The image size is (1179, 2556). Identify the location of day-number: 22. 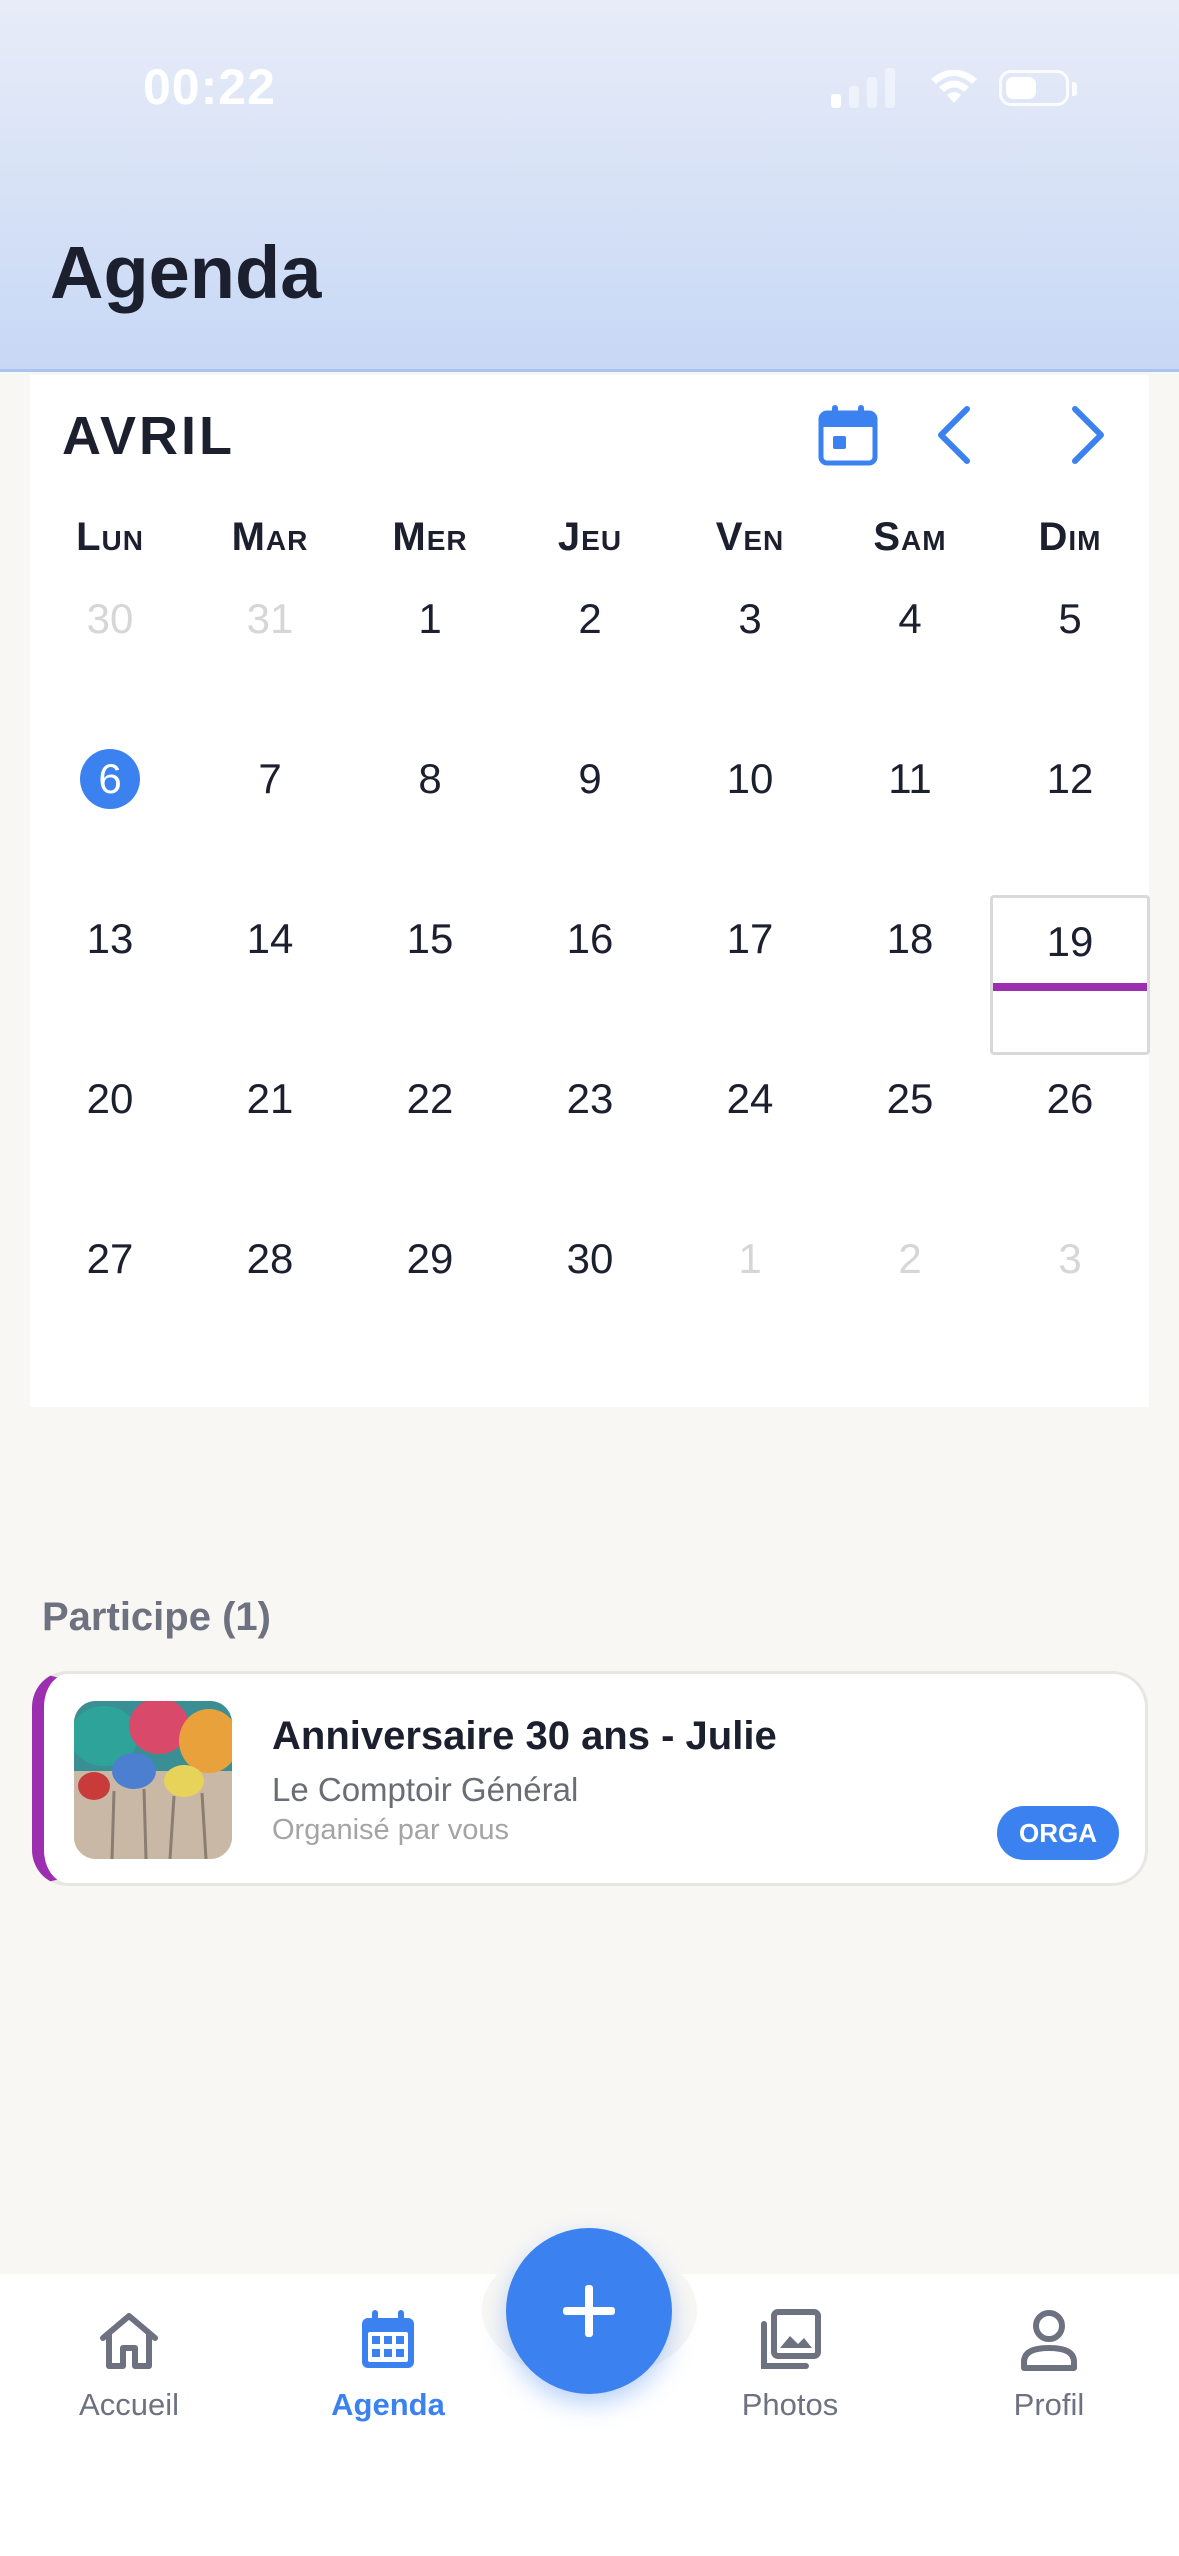
(430, 1098).